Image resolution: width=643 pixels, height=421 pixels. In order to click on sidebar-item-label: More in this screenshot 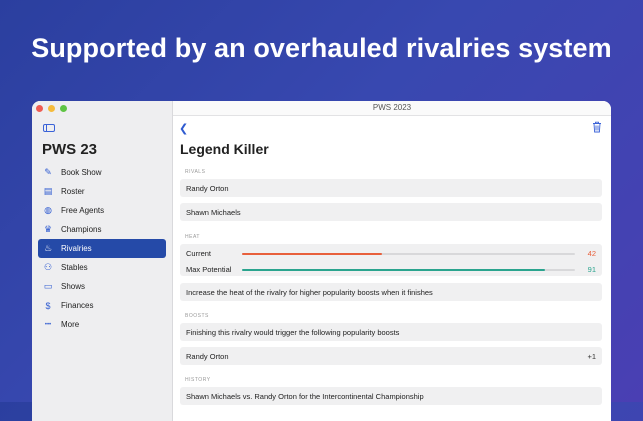, I will do `click(70, 324)`.